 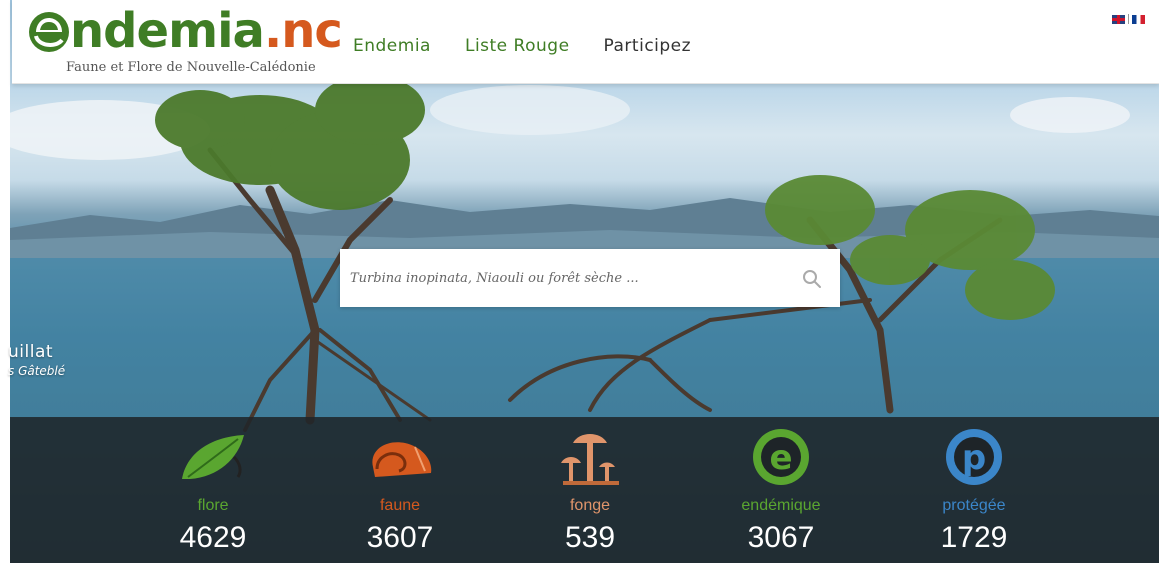 I want to click on search-box, so click(x=590, y=278).